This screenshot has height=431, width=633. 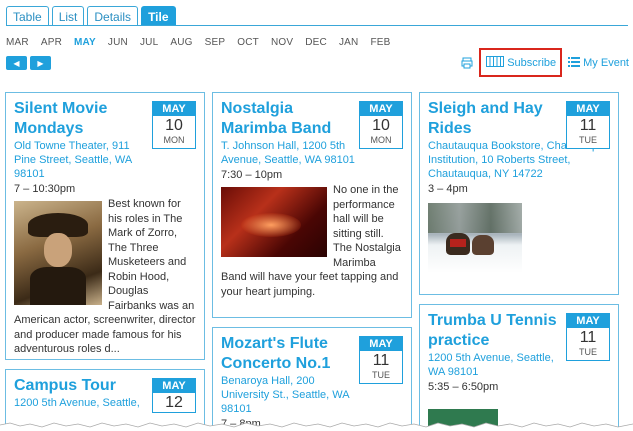 I want to click on event-title: Trumba U Tennis practice, so click(x=495, y=331).